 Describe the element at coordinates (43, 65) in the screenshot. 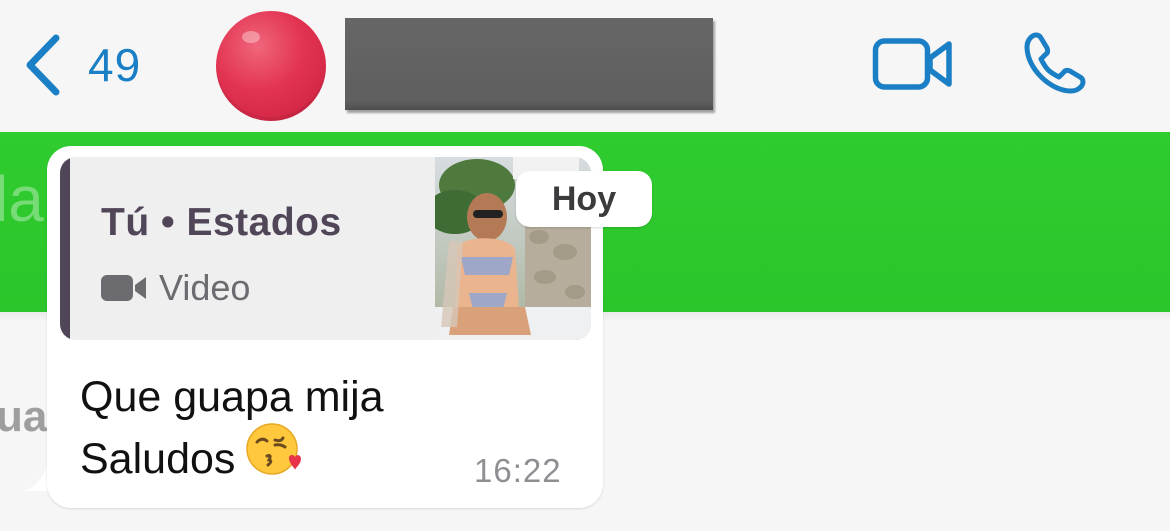

I see `chevron-left-icon` at that location.